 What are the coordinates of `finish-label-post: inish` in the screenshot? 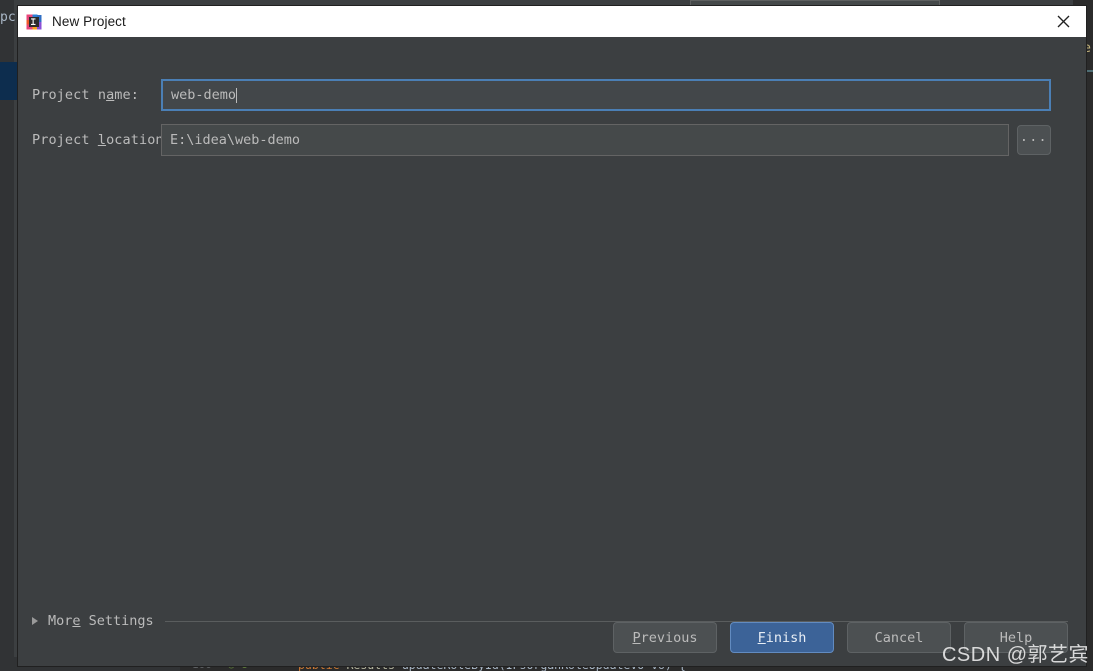 It's located at (786, 637).